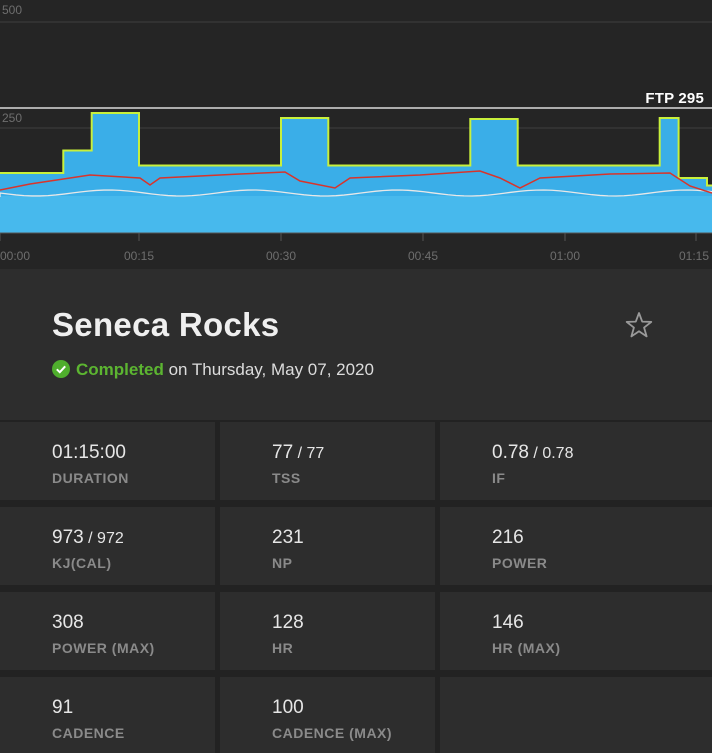 The image size is (712, 753). Describe the element at coordinates (576, 461) in the screenshot. I see `metric-if: 0.78 / 0.78 IF` at that location.